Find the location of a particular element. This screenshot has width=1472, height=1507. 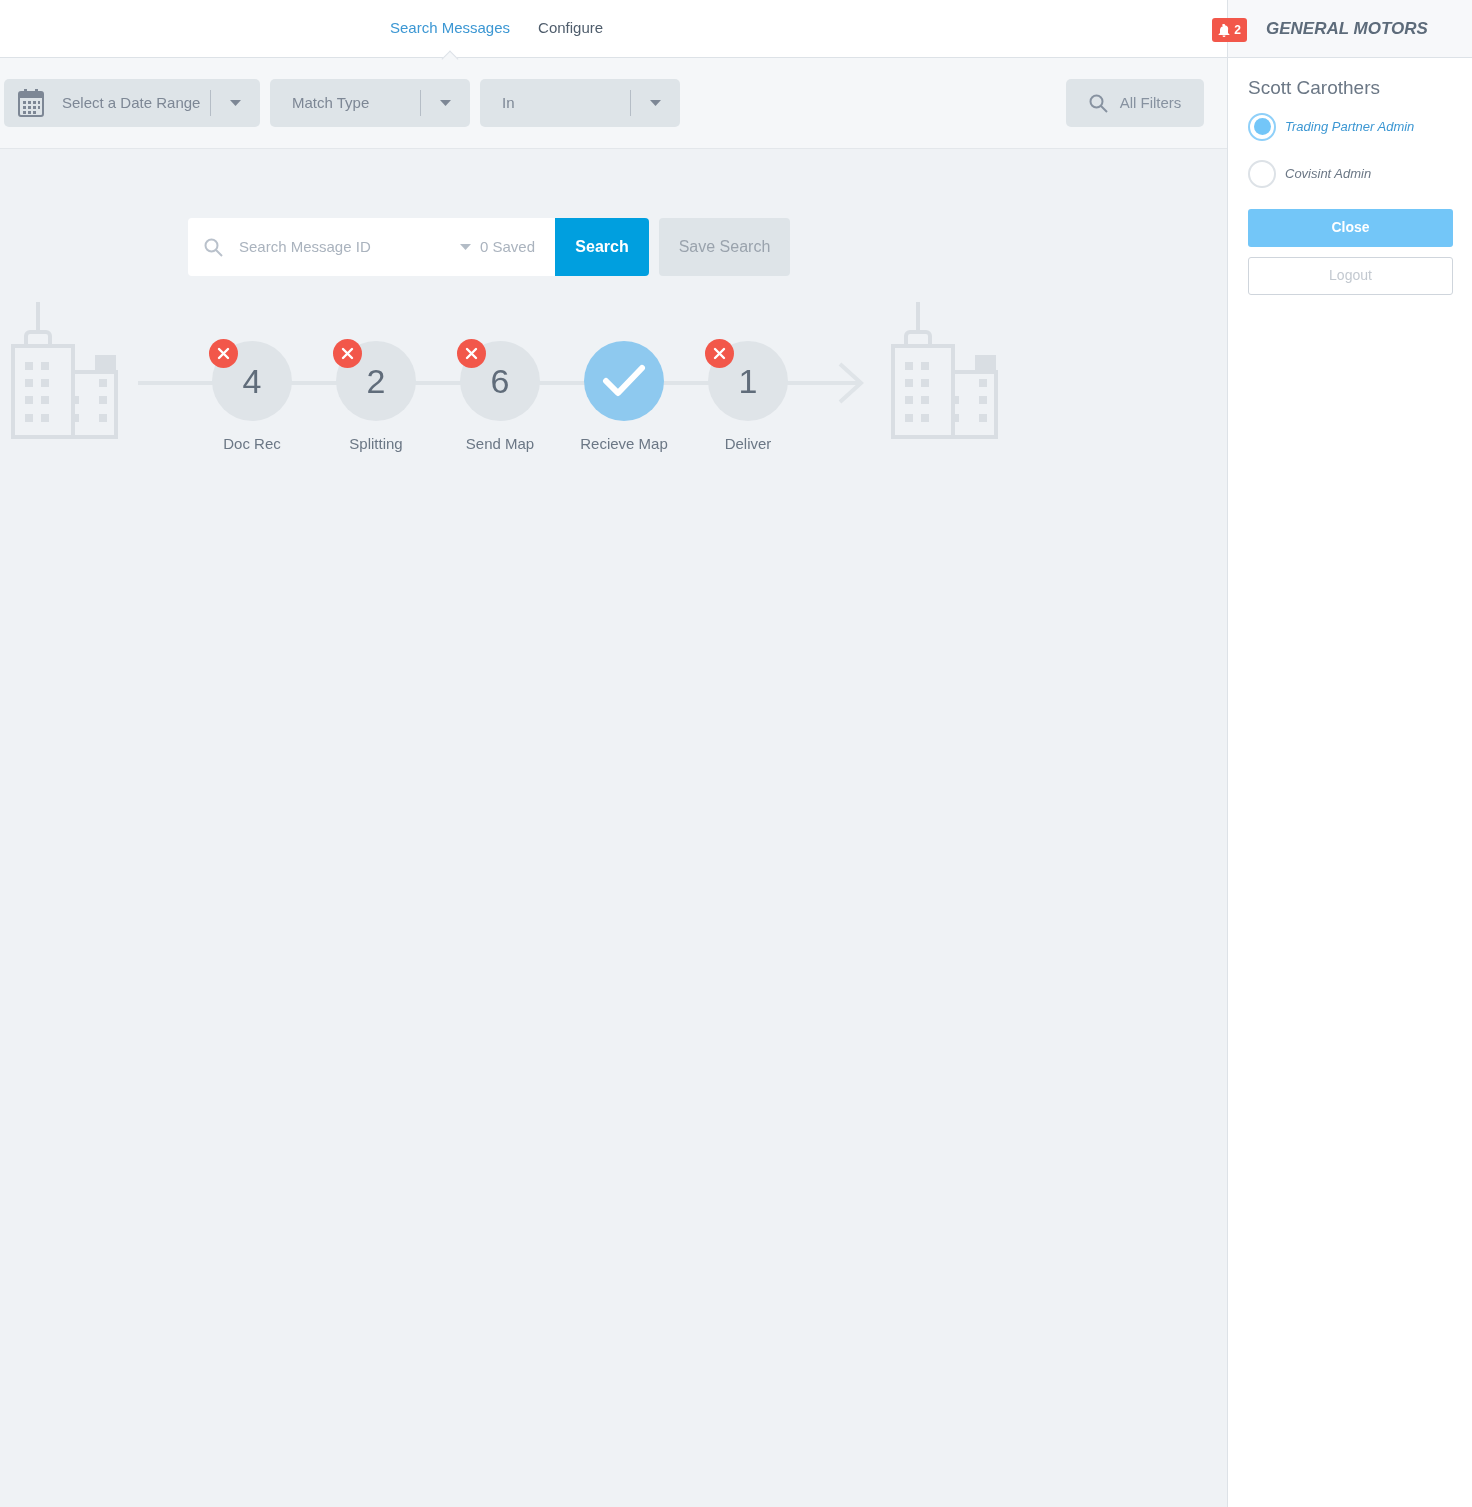

search-button: Search is located at coordinates (602, 247).